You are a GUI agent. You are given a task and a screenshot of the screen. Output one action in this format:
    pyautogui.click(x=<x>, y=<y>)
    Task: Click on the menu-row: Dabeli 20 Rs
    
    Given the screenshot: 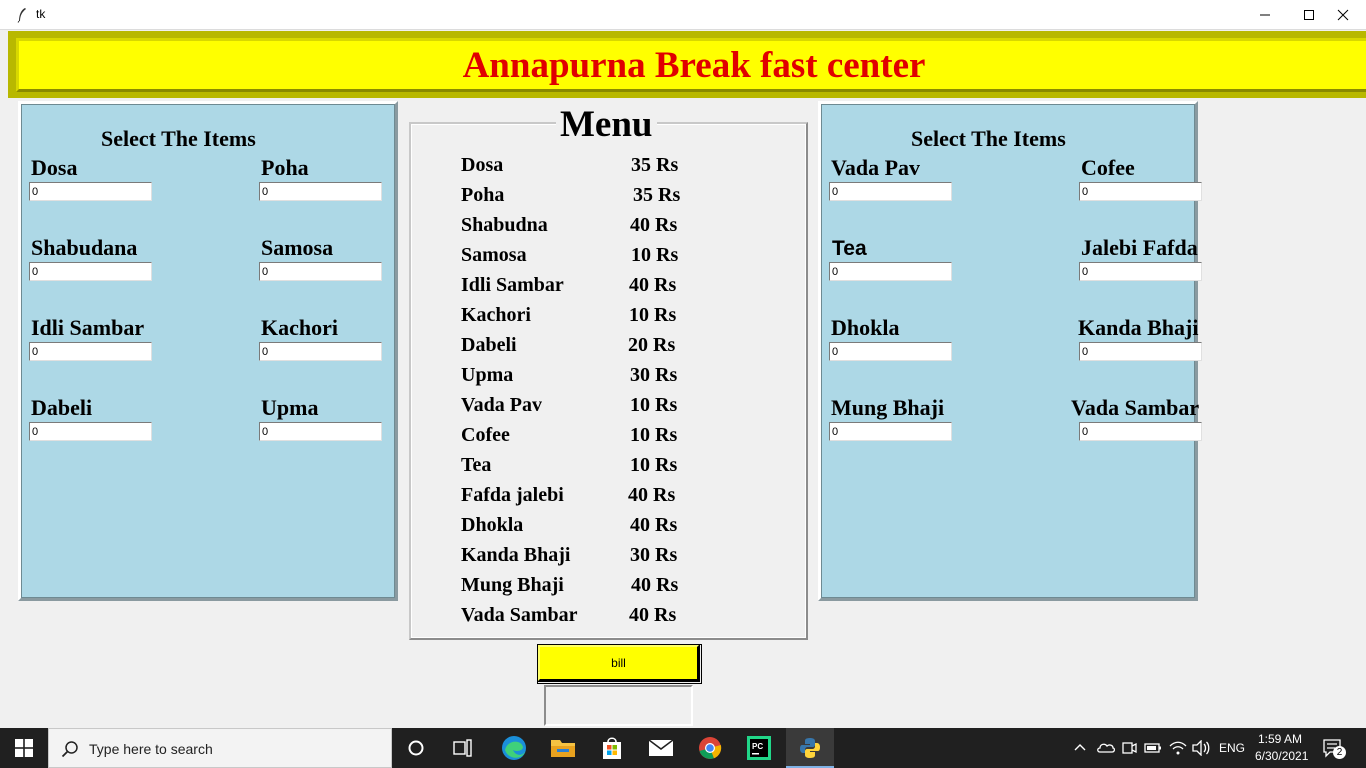 What is the action you would take?
    pyautogui.click(x=591, y=346)
    